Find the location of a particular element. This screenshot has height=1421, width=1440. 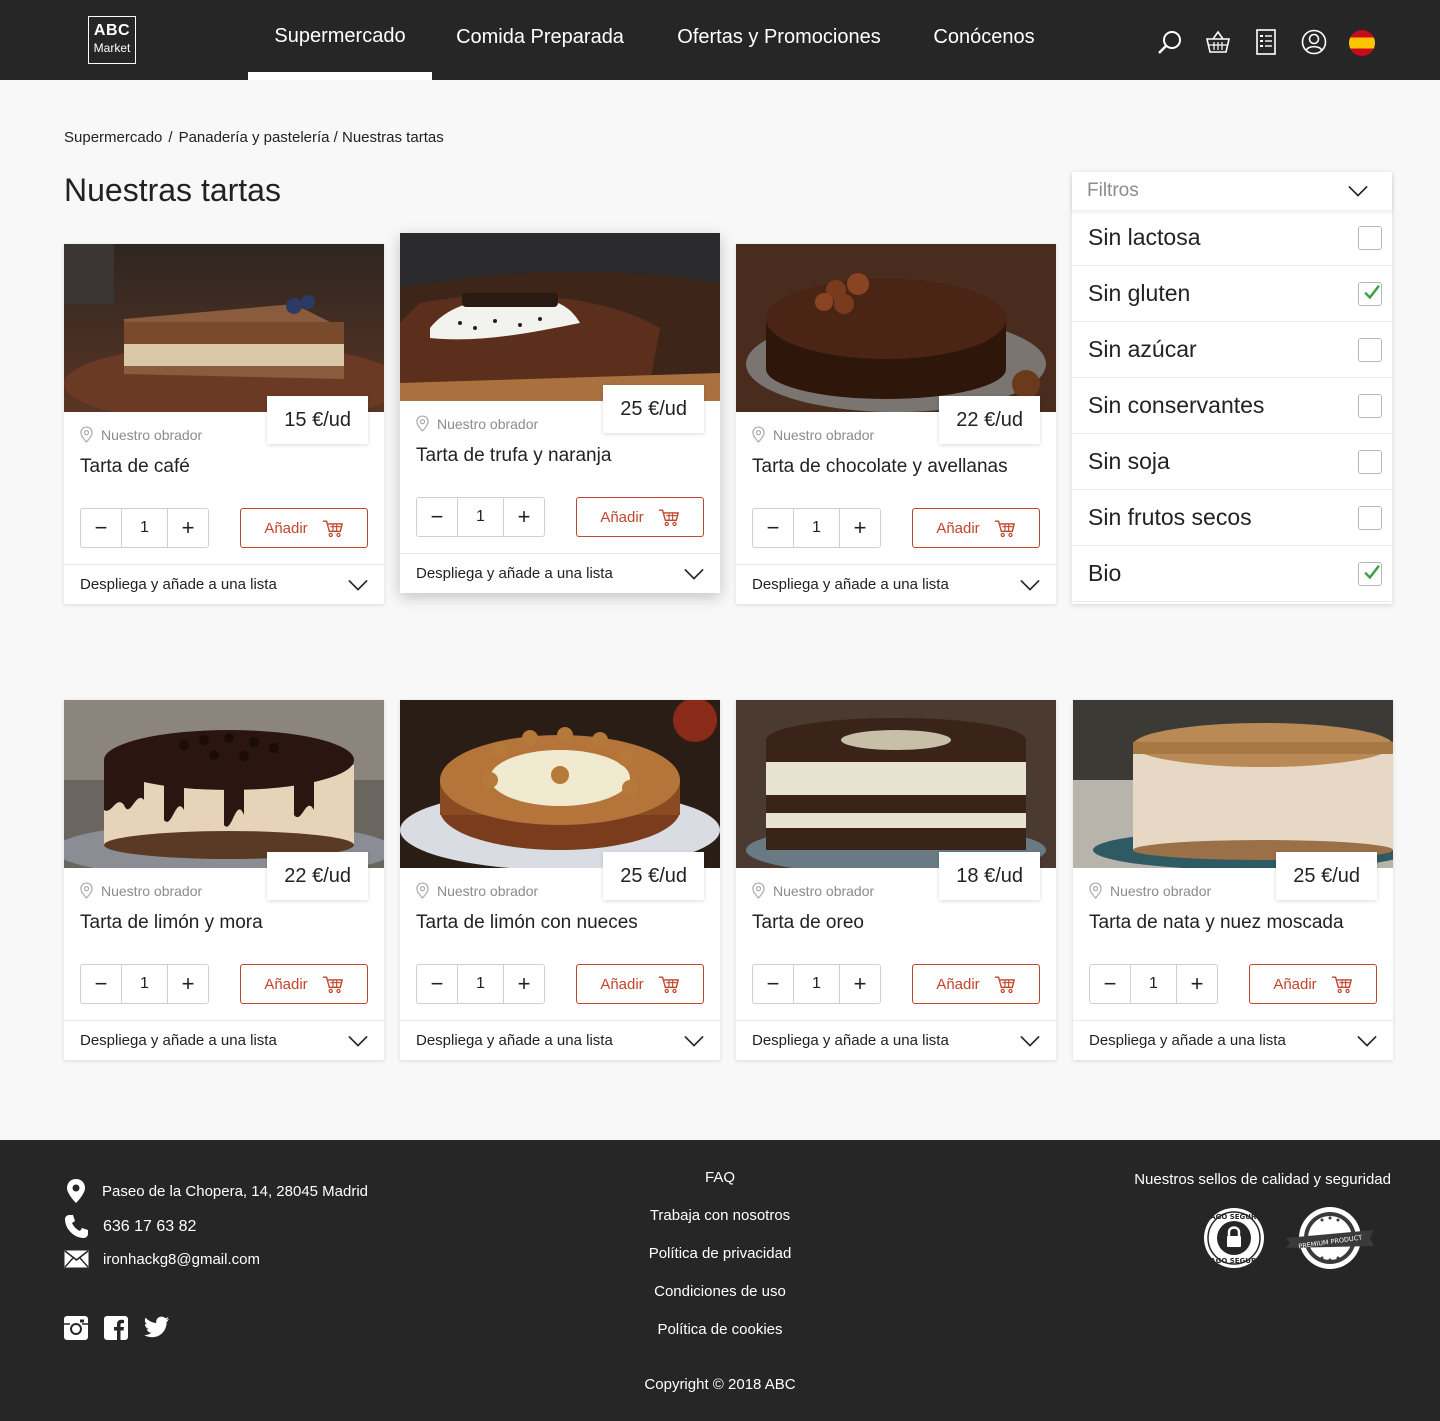

social-links is located at coordinates (117, 1328).